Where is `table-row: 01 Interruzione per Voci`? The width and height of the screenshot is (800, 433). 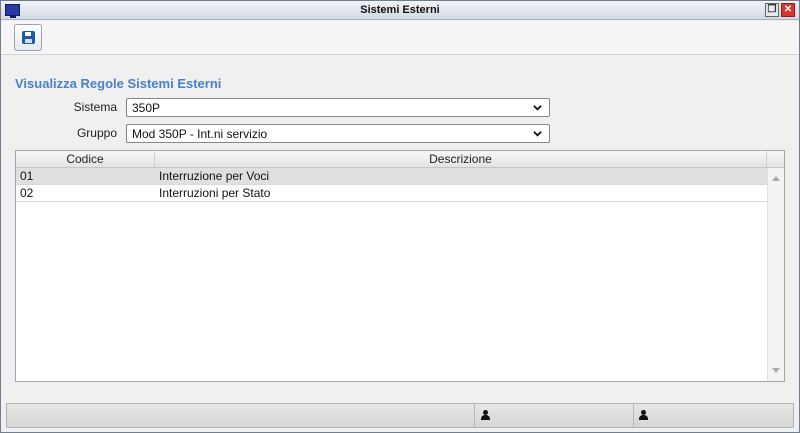 table-row: 01 Interruzione per Voci is located at coordinates (391, 176).